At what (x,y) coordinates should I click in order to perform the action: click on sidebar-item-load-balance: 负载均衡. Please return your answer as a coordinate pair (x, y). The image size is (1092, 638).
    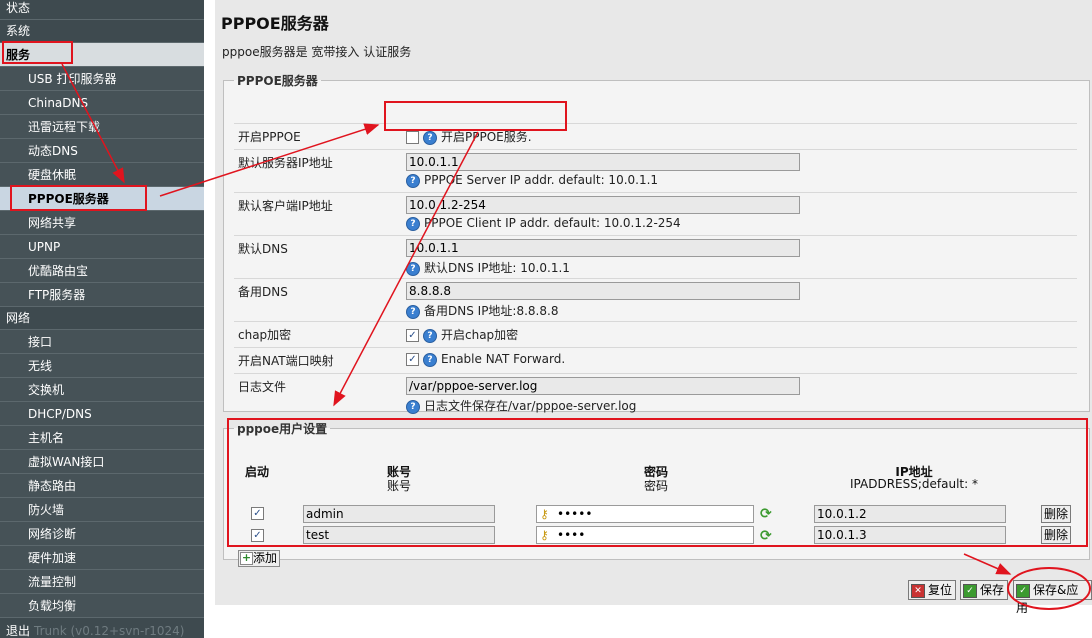
    Looking at the image, I should click on (102, 606).